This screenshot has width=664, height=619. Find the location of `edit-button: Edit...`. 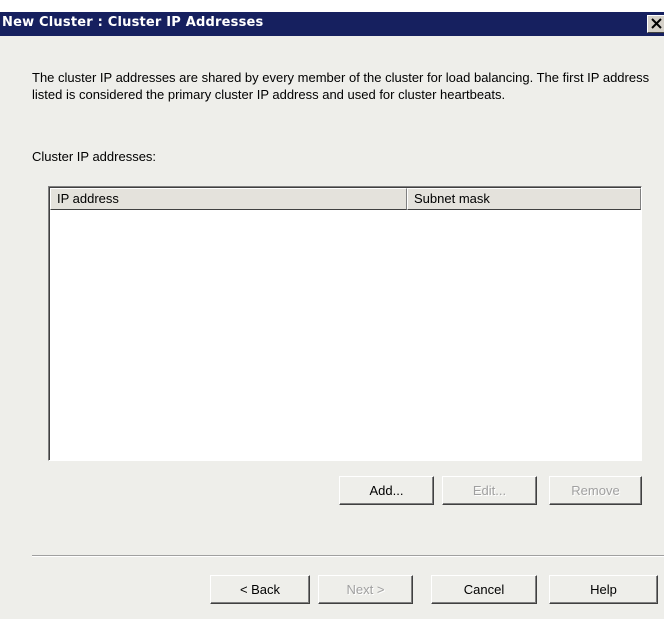

edit-button: Edit... is located at coordinates (489, 490).